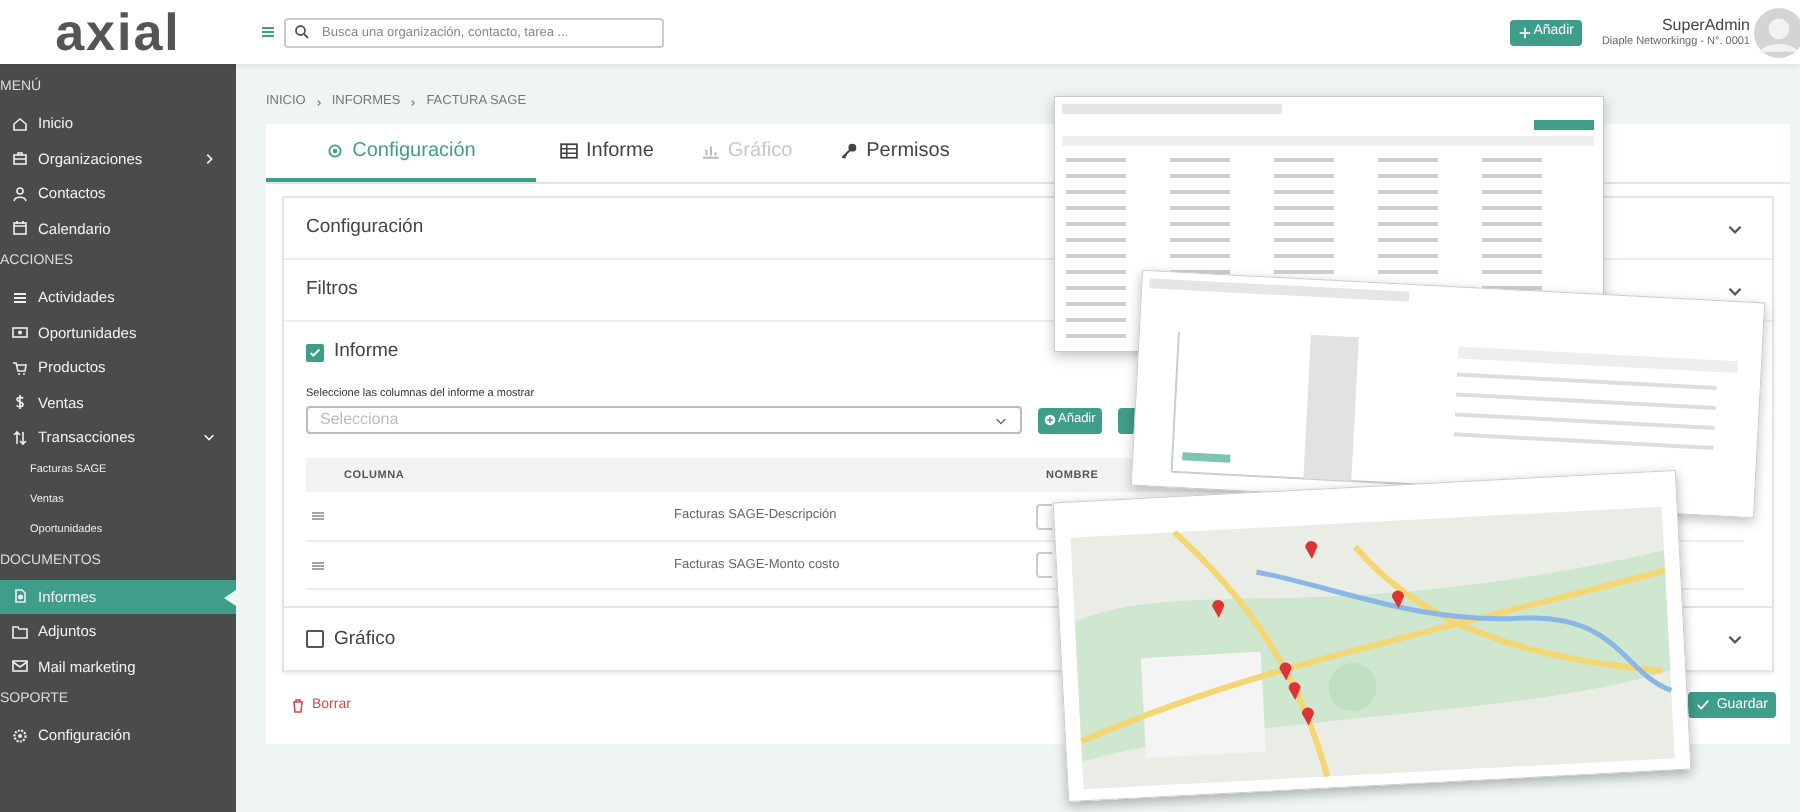 The image size is (1800, 812). I want to click on user-name: SuperAdmin, so click(1705, 24).